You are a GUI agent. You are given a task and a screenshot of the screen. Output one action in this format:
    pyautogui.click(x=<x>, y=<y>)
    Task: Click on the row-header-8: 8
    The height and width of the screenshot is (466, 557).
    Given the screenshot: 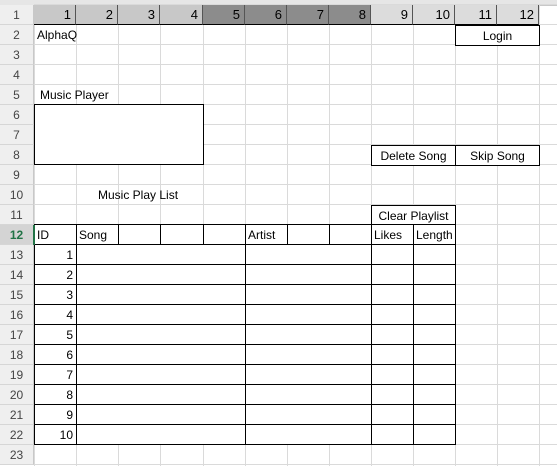 What is the action you would take?
    pyautogui.click(x=17, y=155)
    